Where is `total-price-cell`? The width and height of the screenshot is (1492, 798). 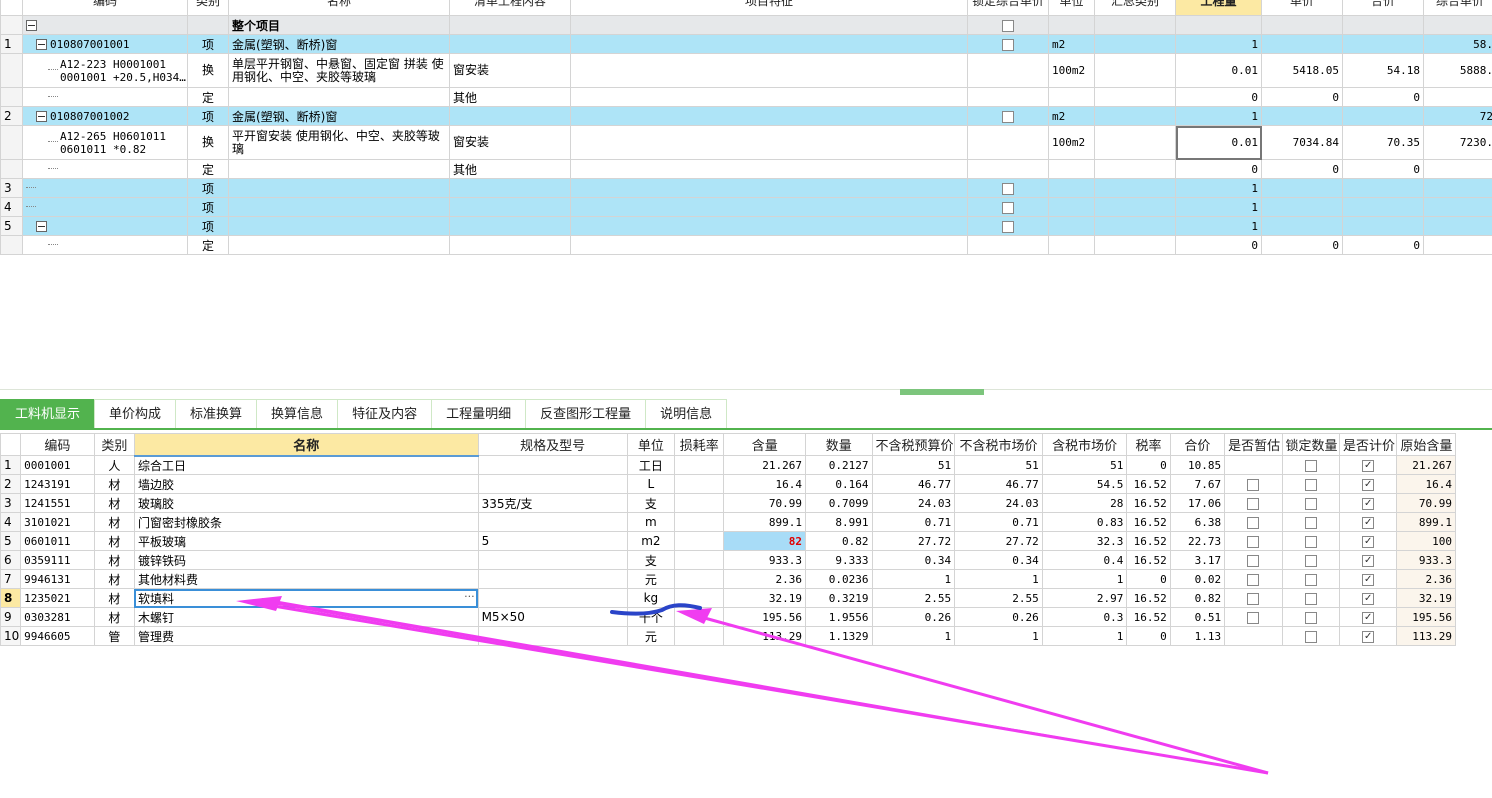 total-price-cell is located at coordinates (1383, 44).